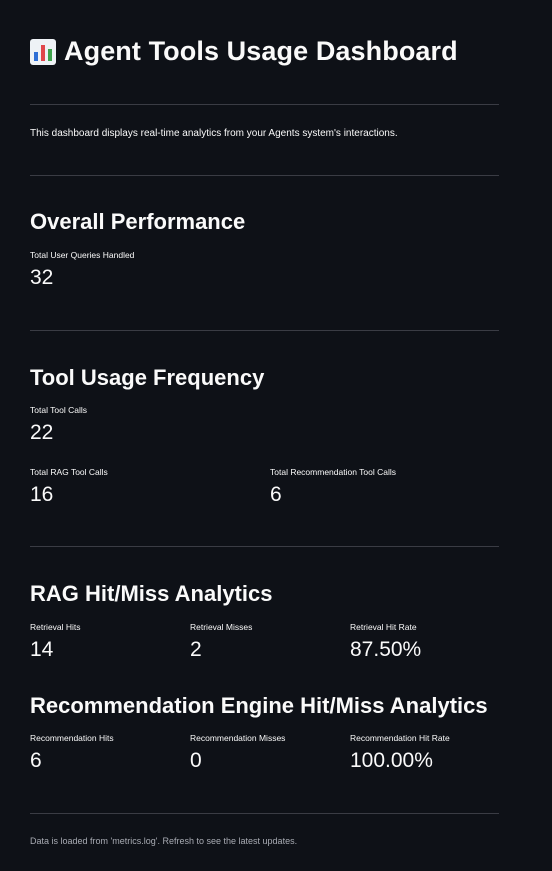 The image size is (552, 871). Describe the element at coordinates (58, 425) in the screenshot. I see `metric-total-tool-calls: Total Tool Calls 22` at that location.